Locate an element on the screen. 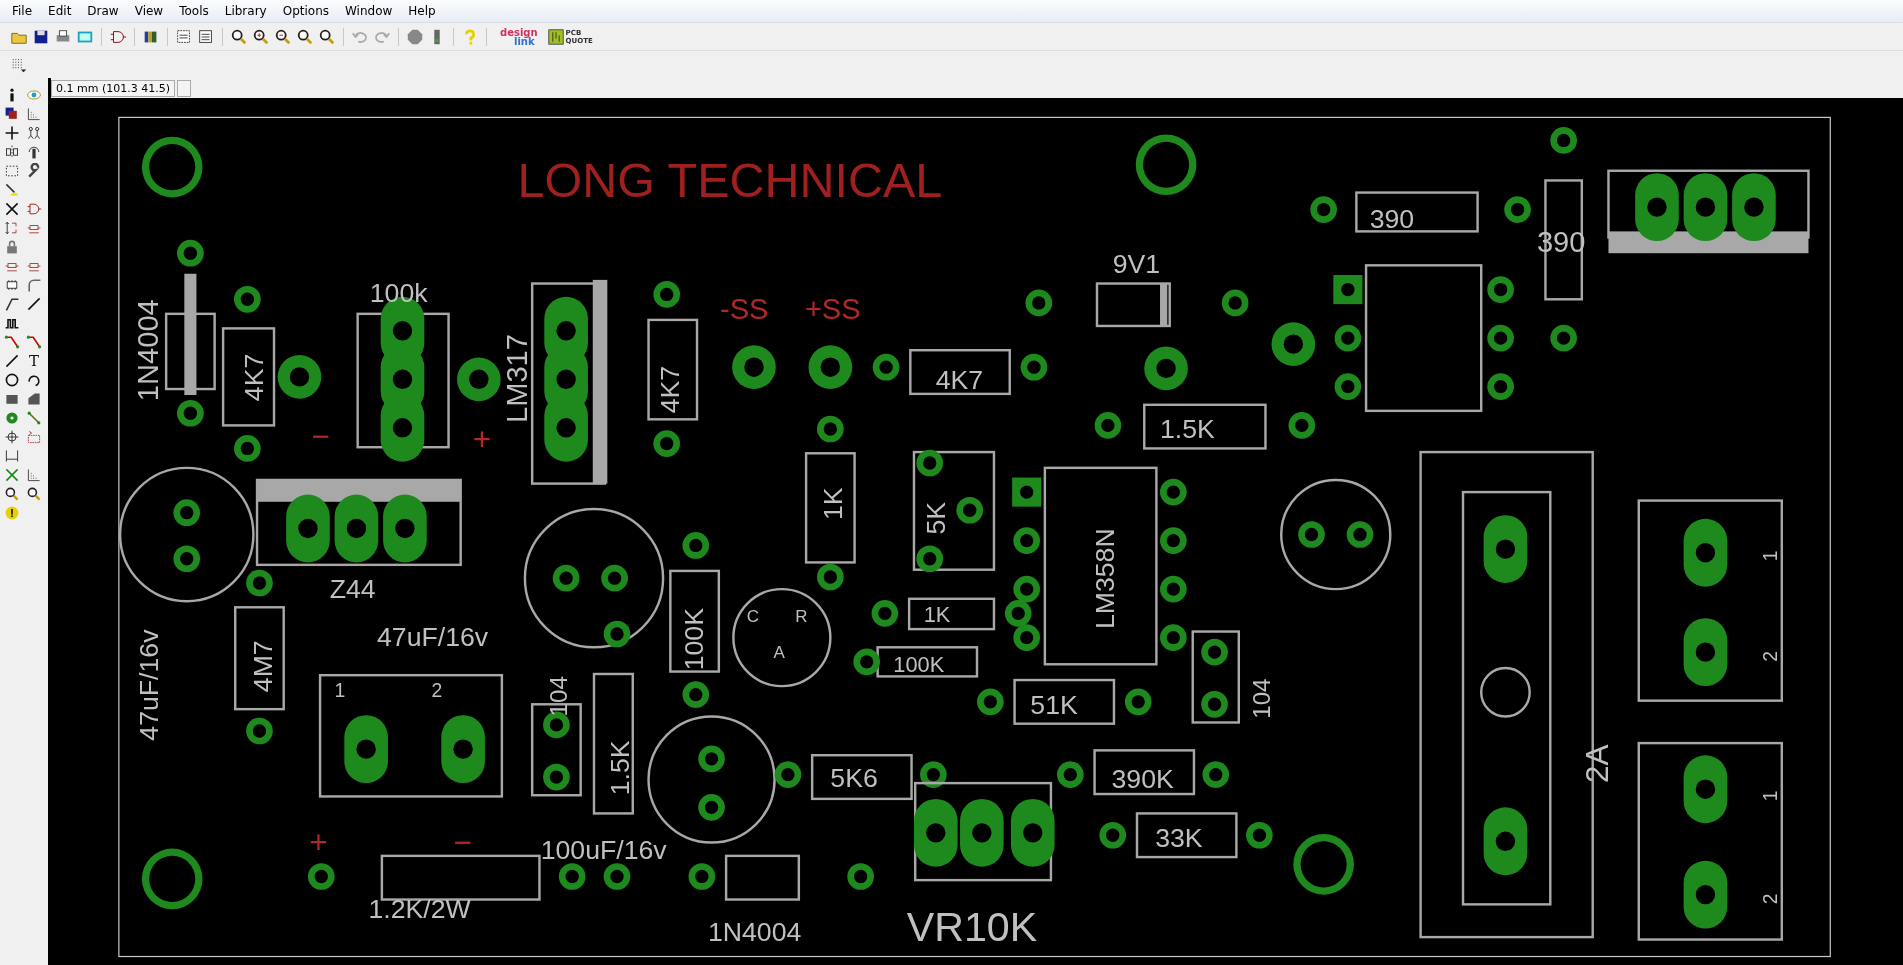 The height and width of the screenshot is (965, 1903). component-label: 2A is located at coordinates (1597, 764).